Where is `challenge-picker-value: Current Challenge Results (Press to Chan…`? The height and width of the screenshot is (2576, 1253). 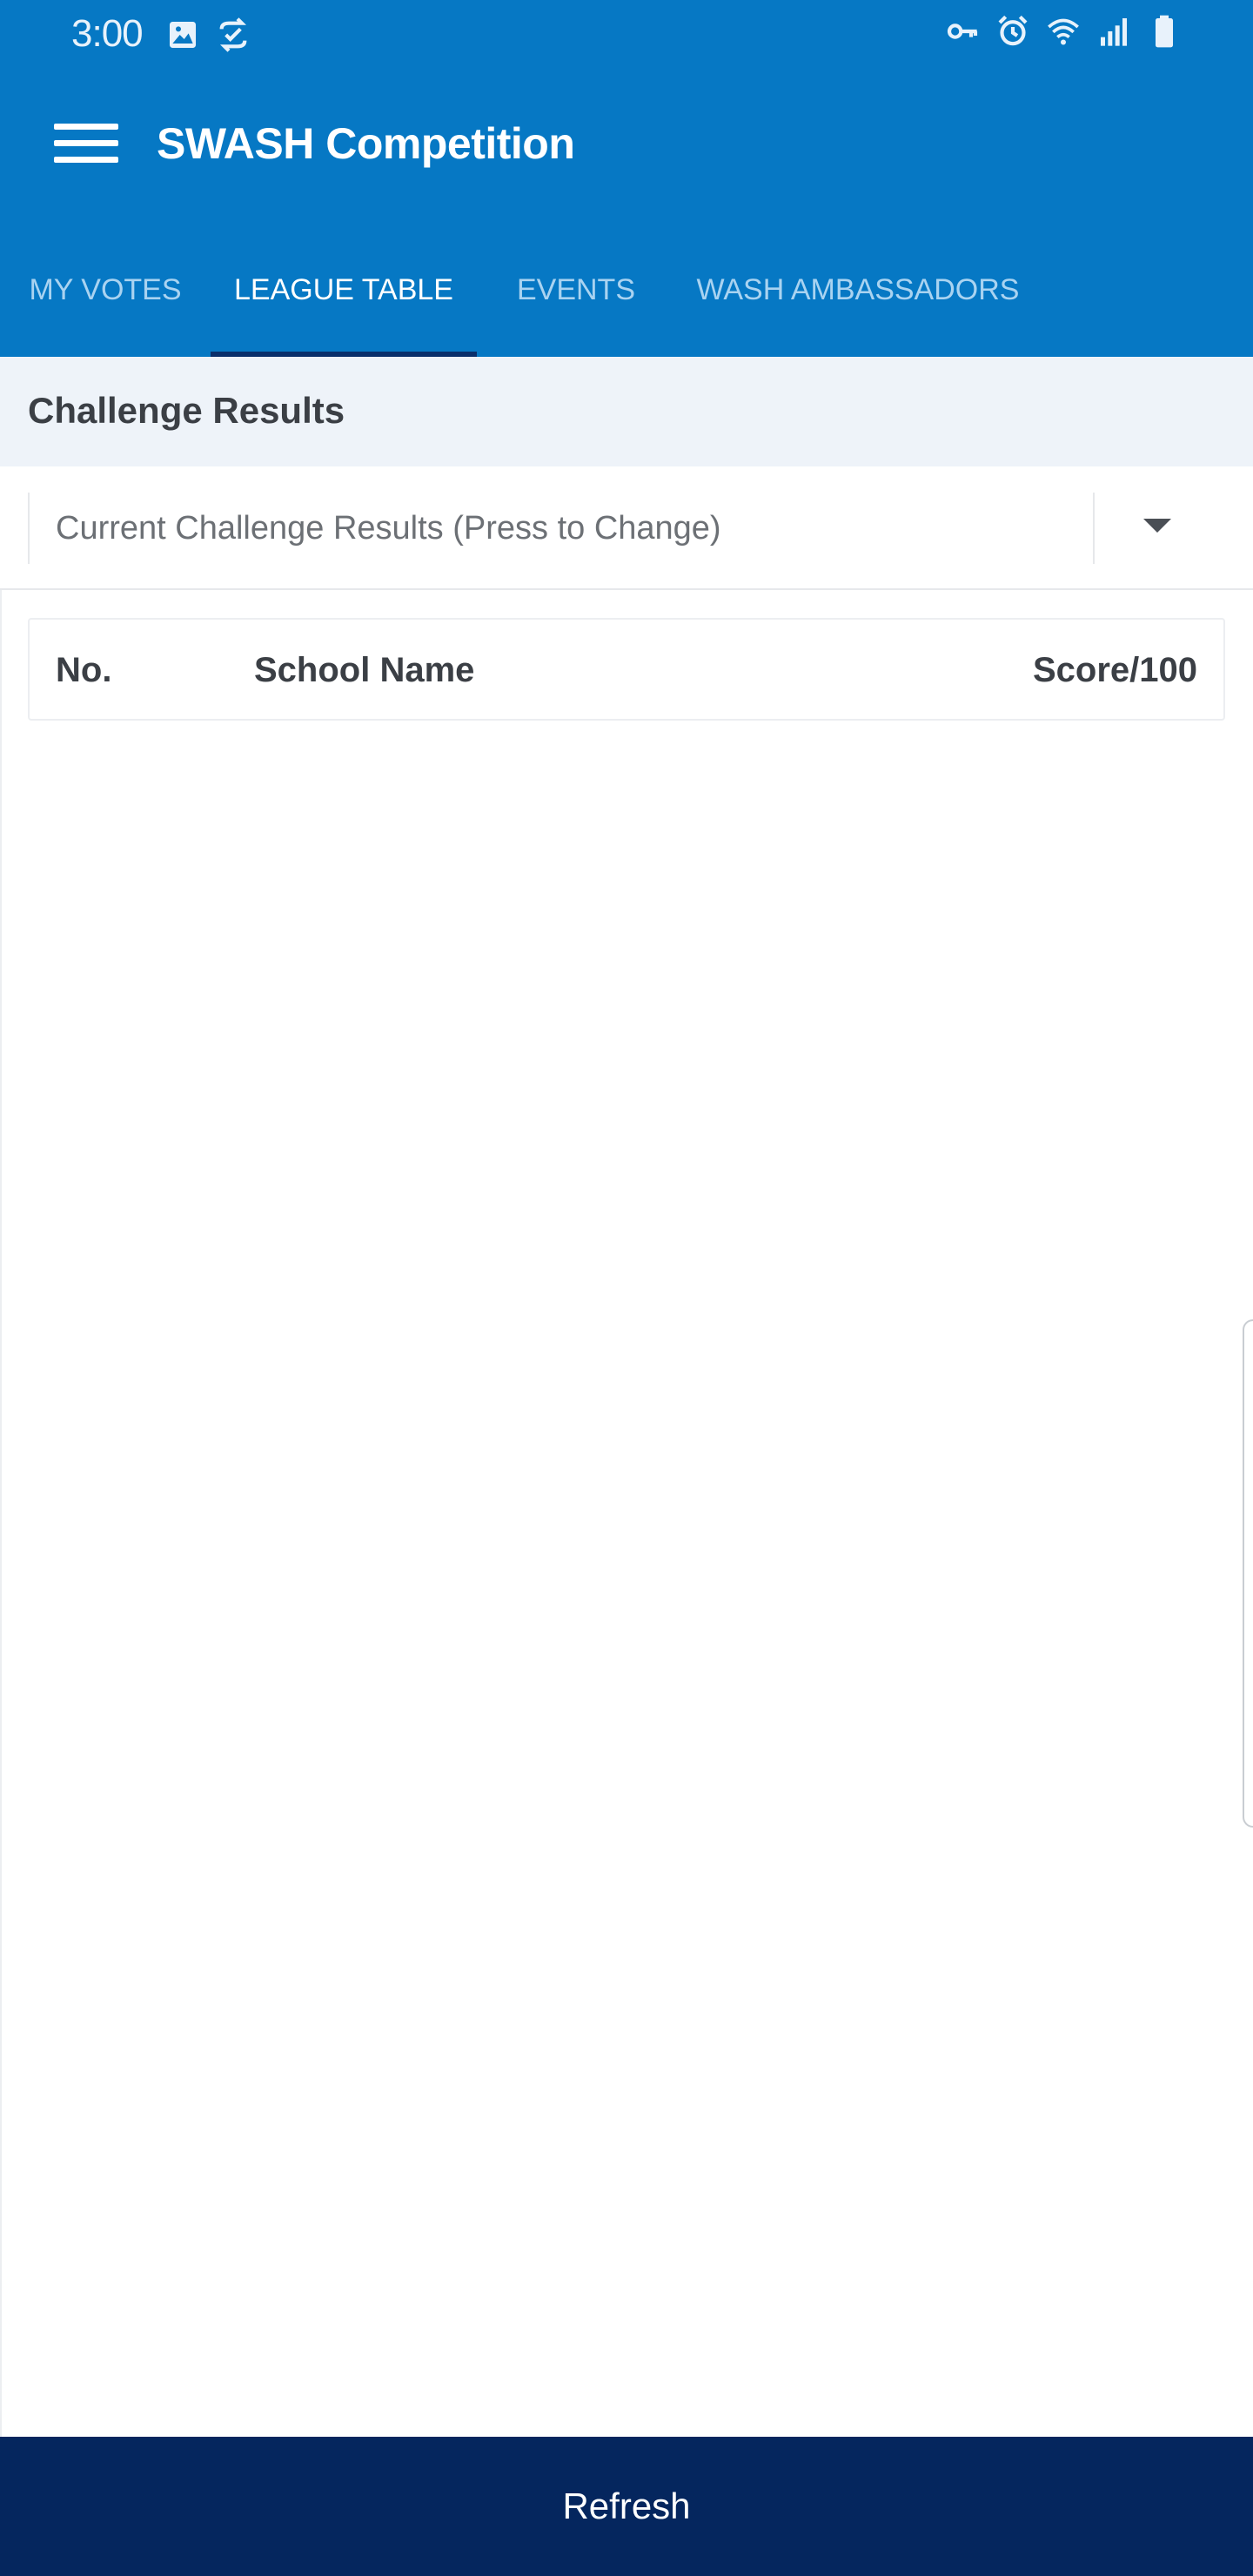
challenge-picker-value: Current Challenge Results (Press to Chan… is located at coordinates (388, 528).